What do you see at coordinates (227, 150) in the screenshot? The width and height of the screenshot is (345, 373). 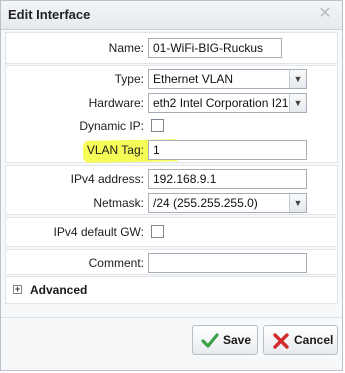 I see `vlan-tag-input: 1` at bounding box center [227, 150].